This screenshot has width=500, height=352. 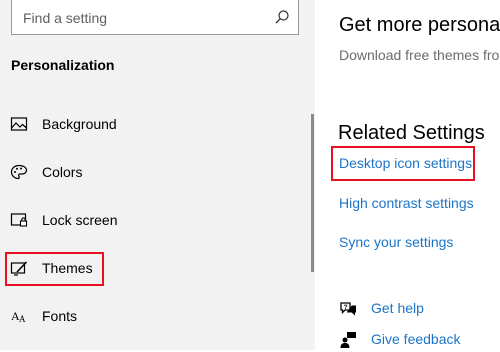 What do you see at coordinates (157, 124) in the screenshot?
I see `sidebar-item-background: Background` at bounding box center [157, 124].